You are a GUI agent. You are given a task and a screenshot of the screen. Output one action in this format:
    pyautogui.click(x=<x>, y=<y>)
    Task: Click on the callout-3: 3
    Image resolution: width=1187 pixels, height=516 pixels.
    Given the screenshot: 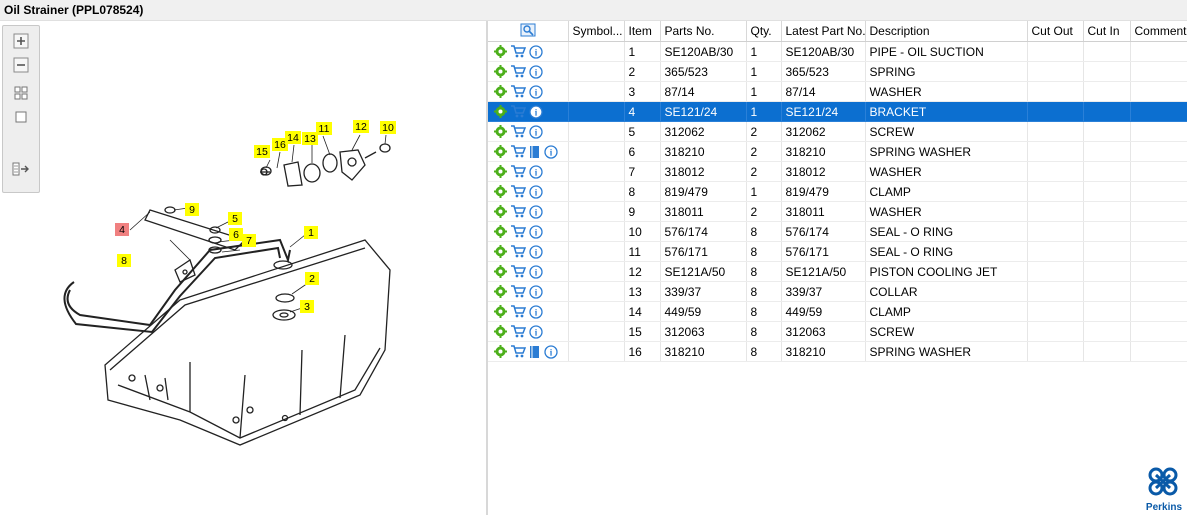 What is the action you would take?
    pyautogui.click(x=307, y=307)
    